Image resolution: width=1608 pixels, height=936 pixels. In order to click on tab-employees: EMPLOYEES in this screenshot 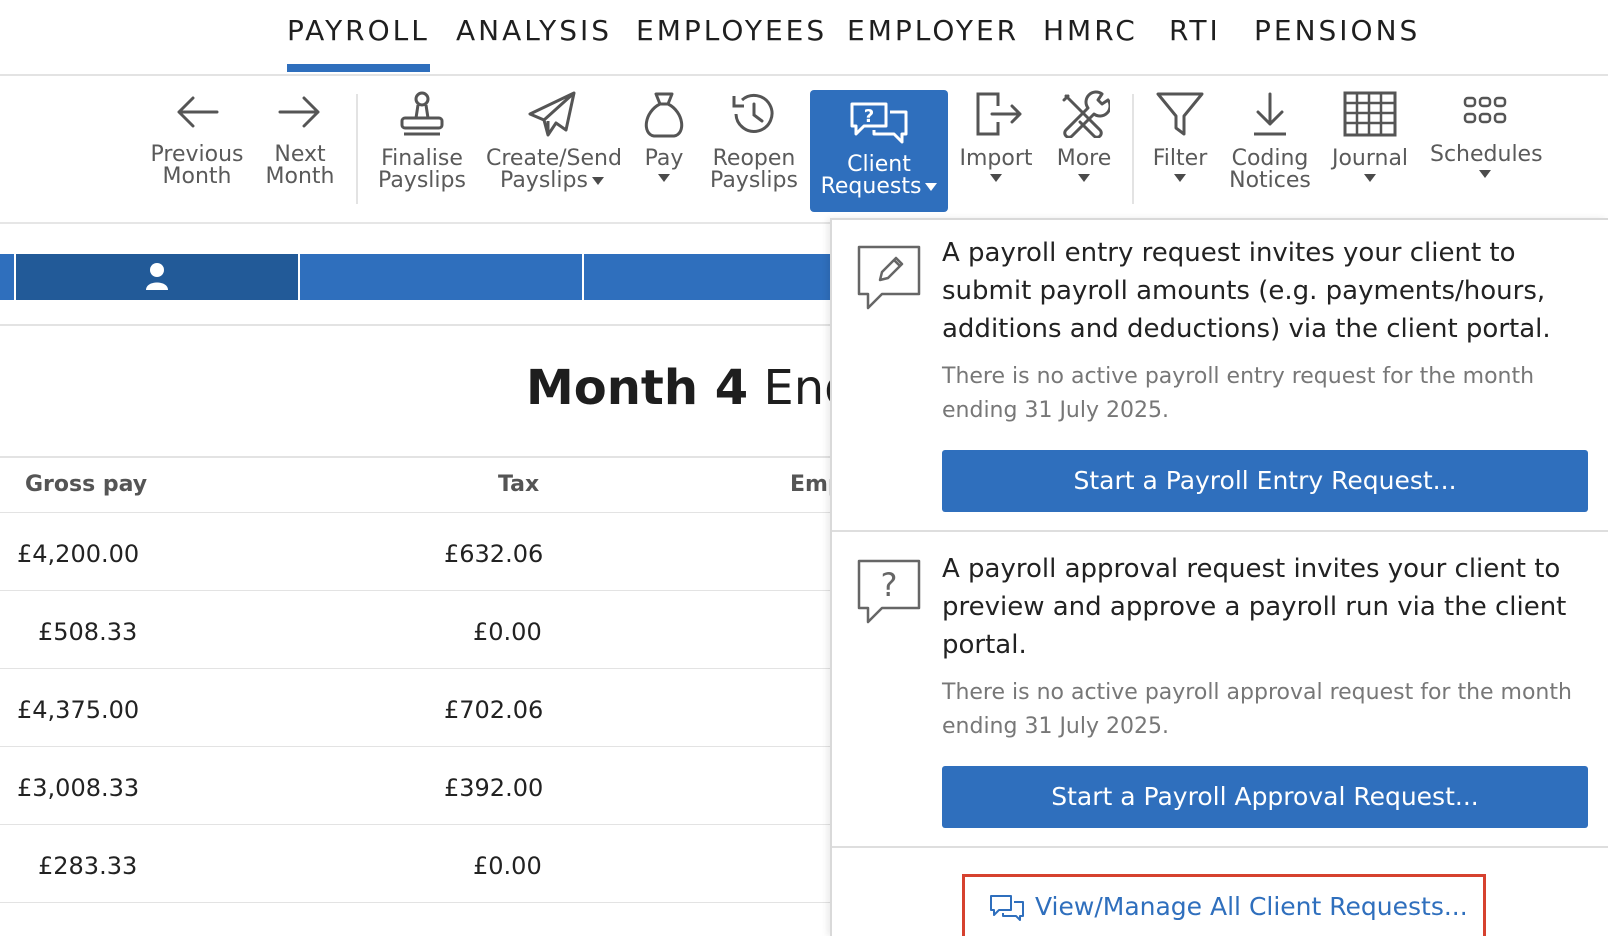, I will do `click(731, 34)`.